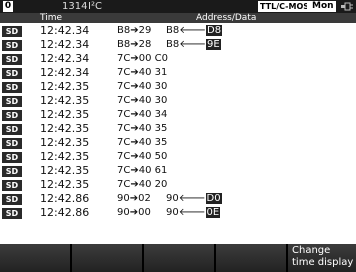 Image resolution: width=356 pixels, height=272 pixels. What do you see at coordinates (323, 6) in the screenshot?
I see `mode-badge: Mon` at bounding box center [323, 6].